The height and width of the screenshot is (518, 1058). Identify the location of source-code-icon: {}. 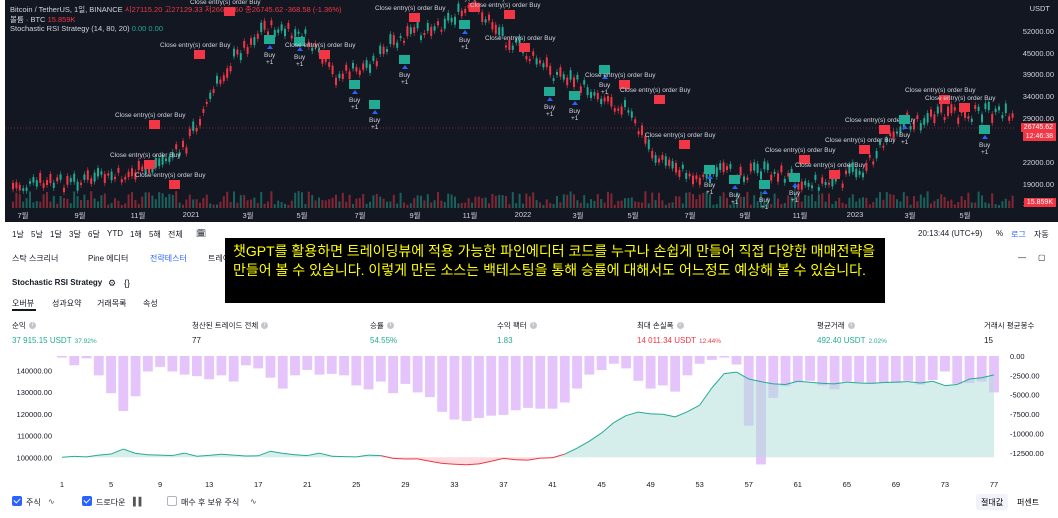
(127, 283).